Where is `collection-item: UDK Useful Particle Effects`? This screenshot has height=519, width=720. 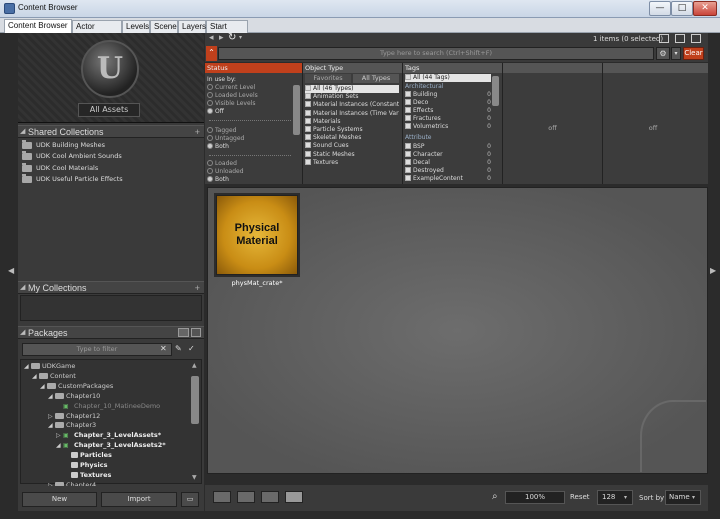 collection-item: UDK Useful Particle Effects is located at coordinates (112, 179).